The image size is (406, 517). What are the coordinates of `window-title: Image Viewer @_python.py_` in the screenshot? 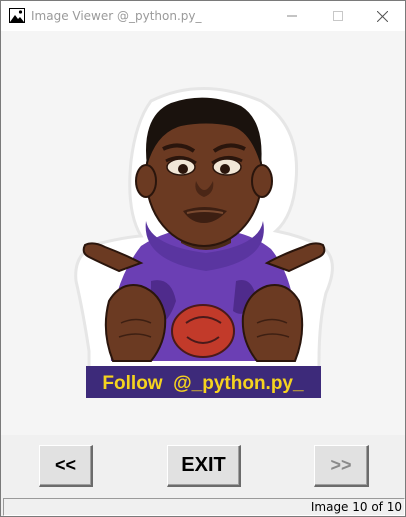 It's located at (116, 16).